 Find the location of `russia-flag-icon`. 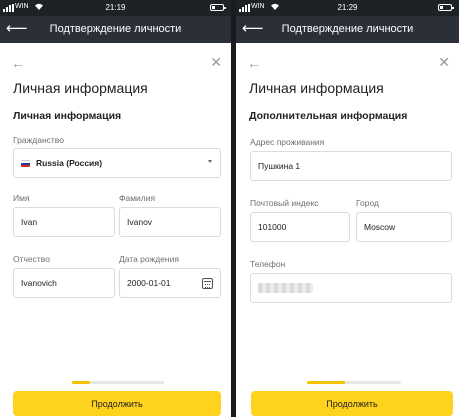

russia-flag-icon is located at coordinates (25, 163).